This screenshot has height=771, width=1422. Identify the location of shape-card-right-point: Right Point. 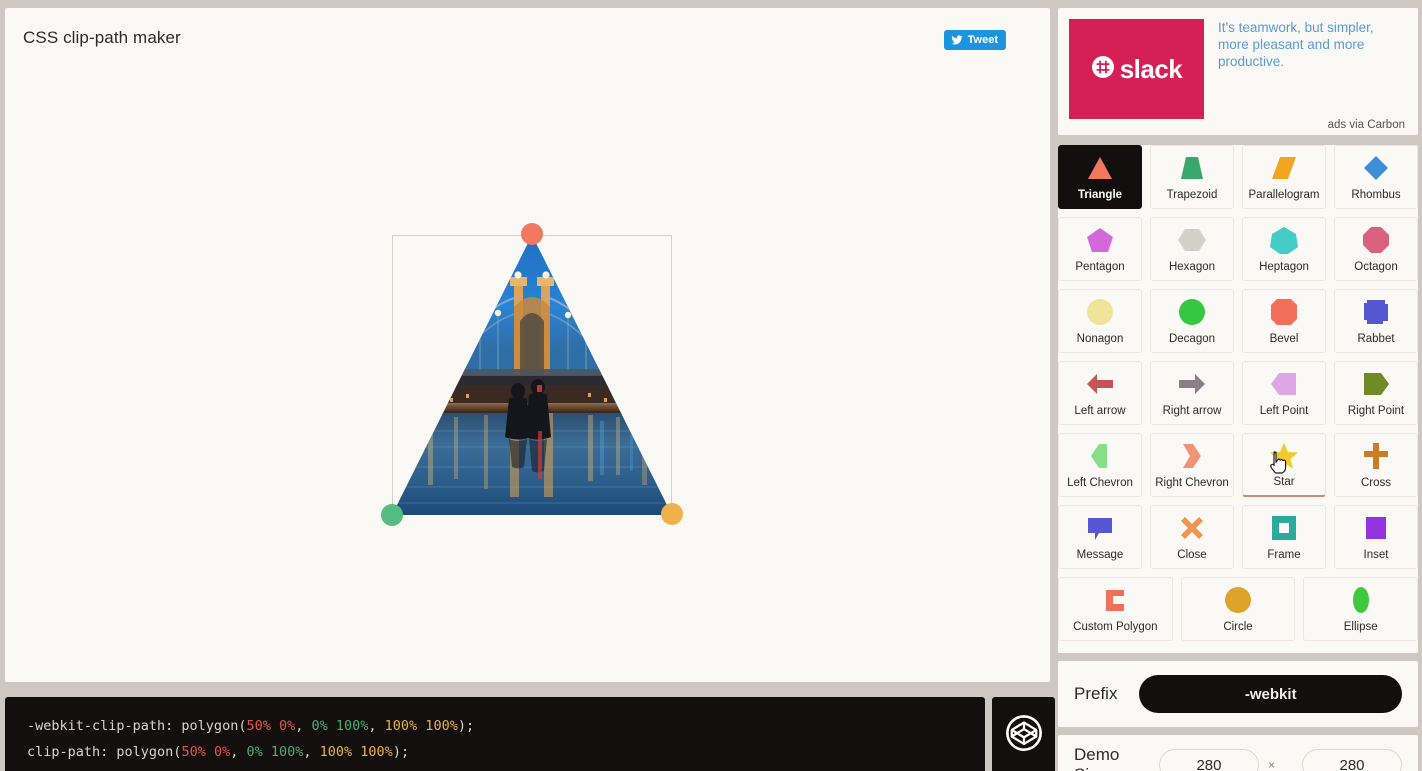
(1376, 393).